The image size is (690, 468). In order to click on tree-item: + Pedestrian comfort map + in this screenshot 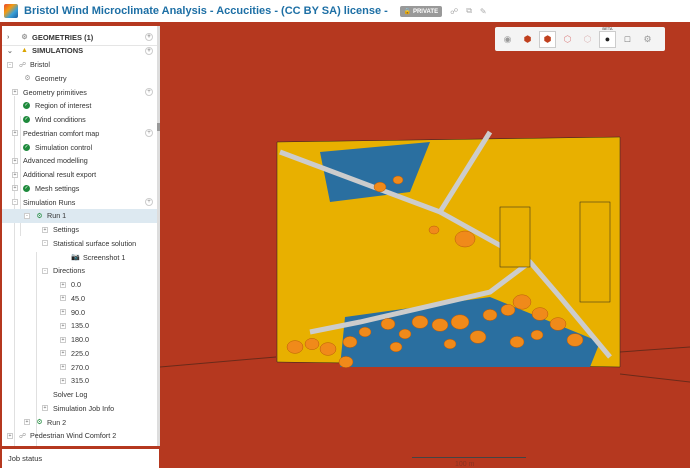, I will do `click(79, 133)`.